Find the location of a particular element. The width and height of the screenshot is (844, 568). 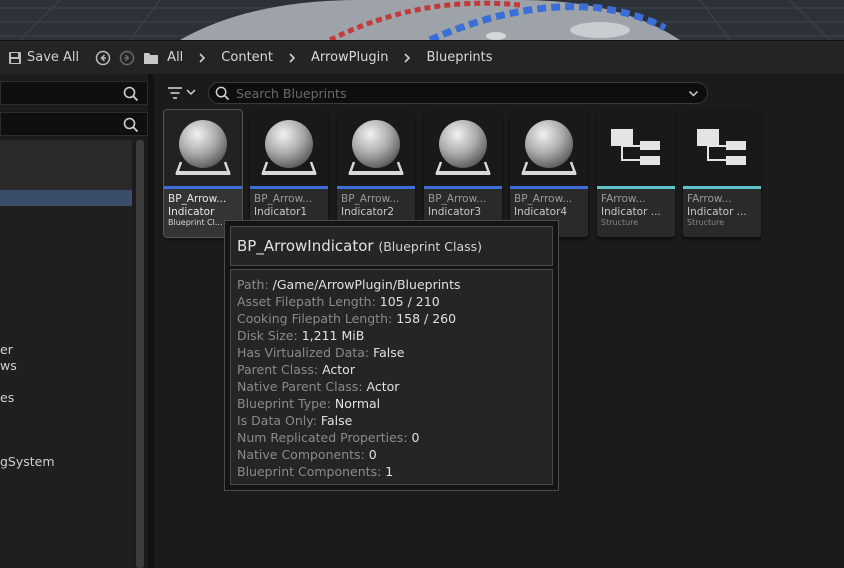

tooltip-row: Parent Class: Actor is located at coordinates (296, 369).